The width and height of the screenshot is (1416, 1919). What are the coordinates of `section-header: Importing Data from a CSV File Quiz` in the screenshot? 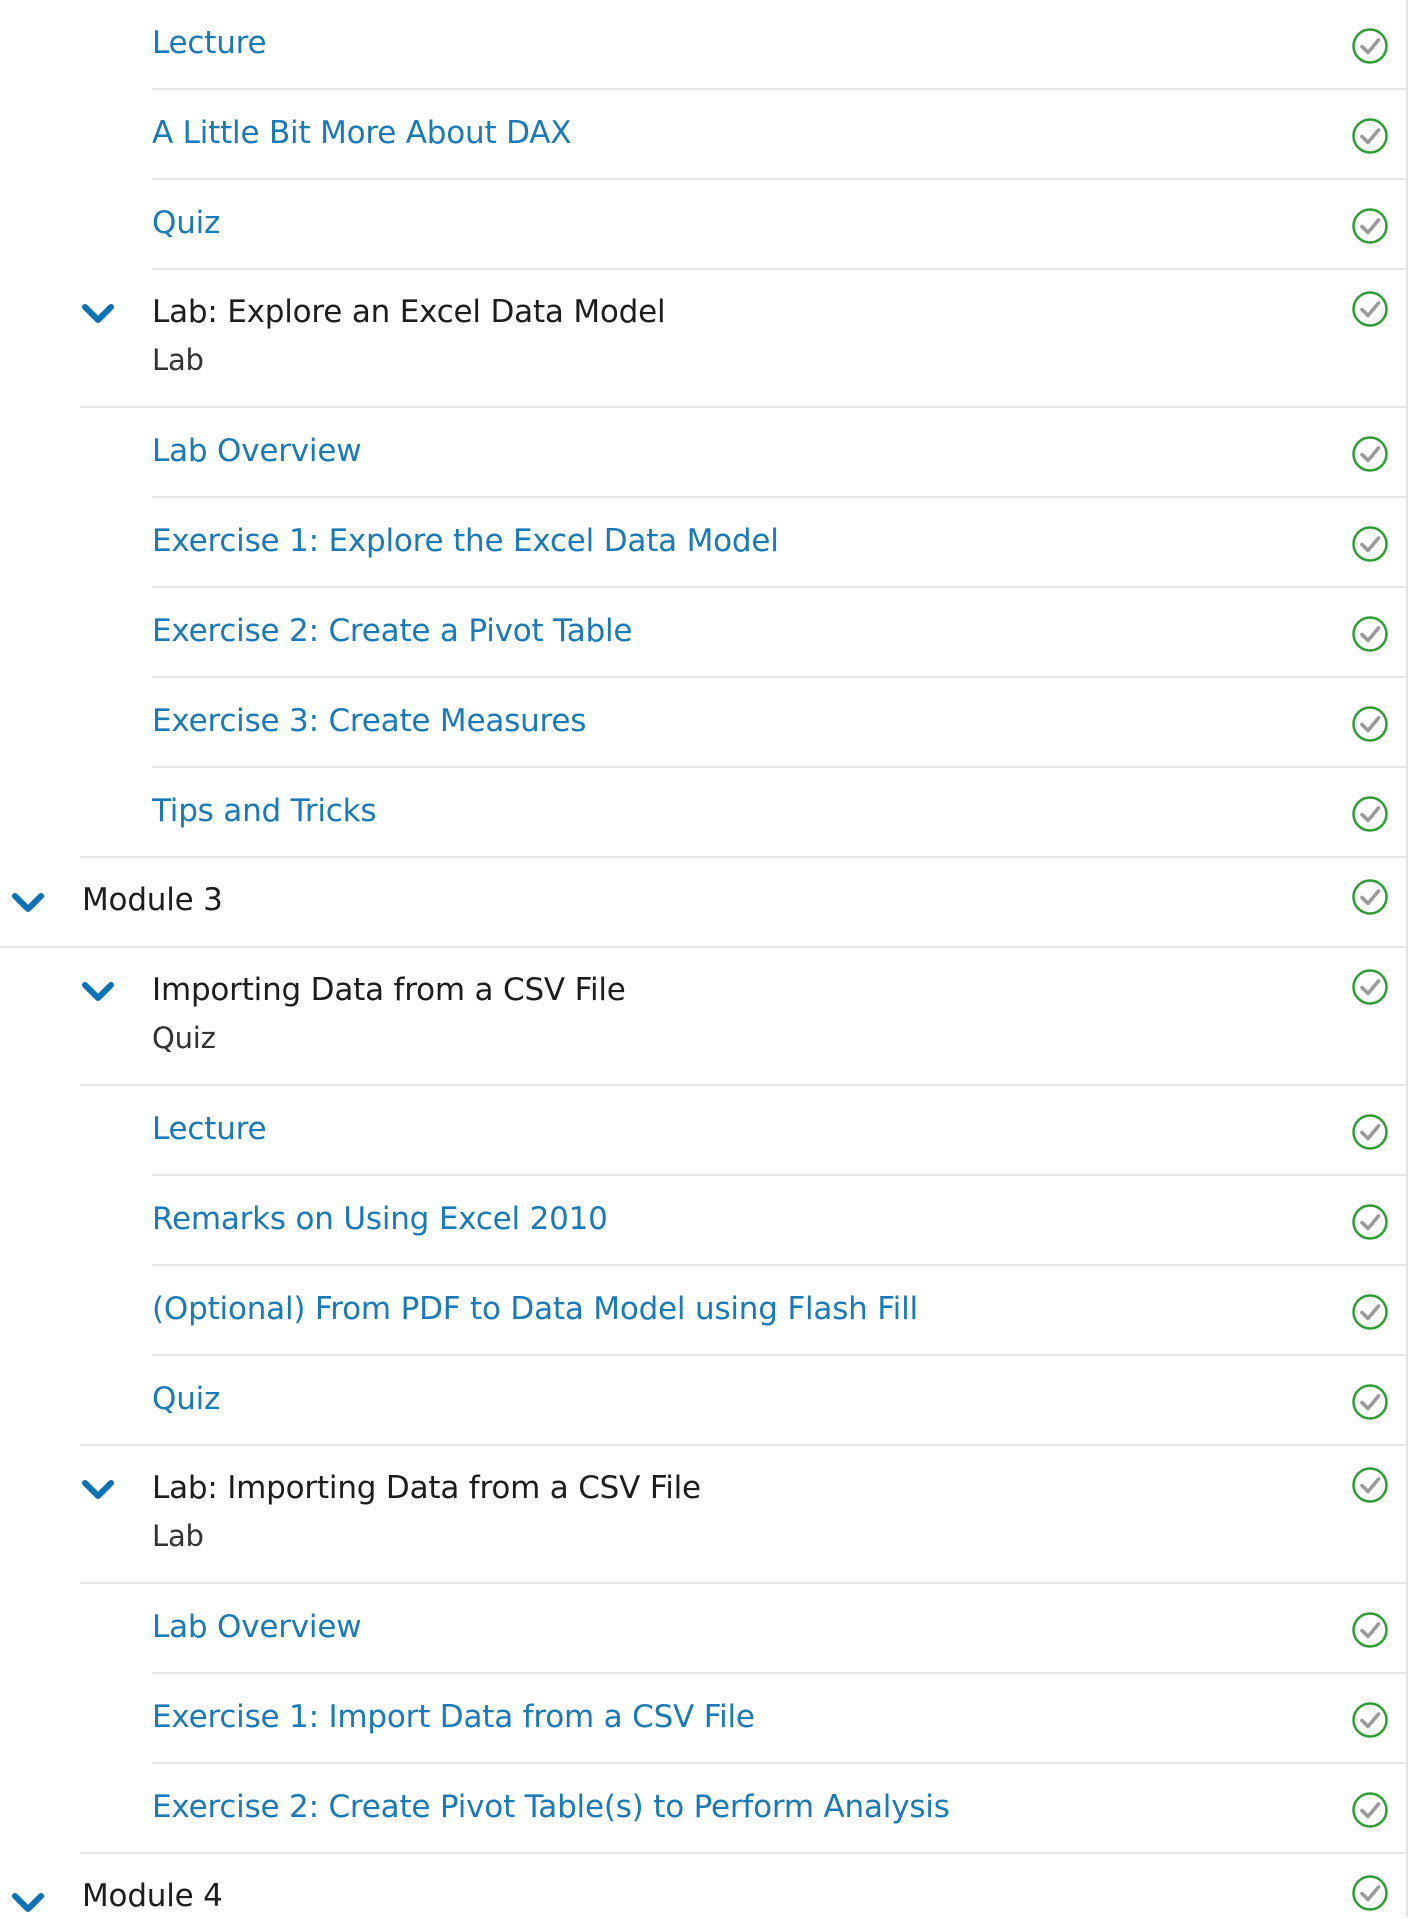 It's located at (743, 1017).